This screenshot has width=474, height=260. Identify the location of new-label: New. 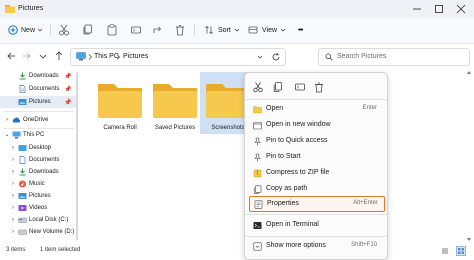
(28, 30).